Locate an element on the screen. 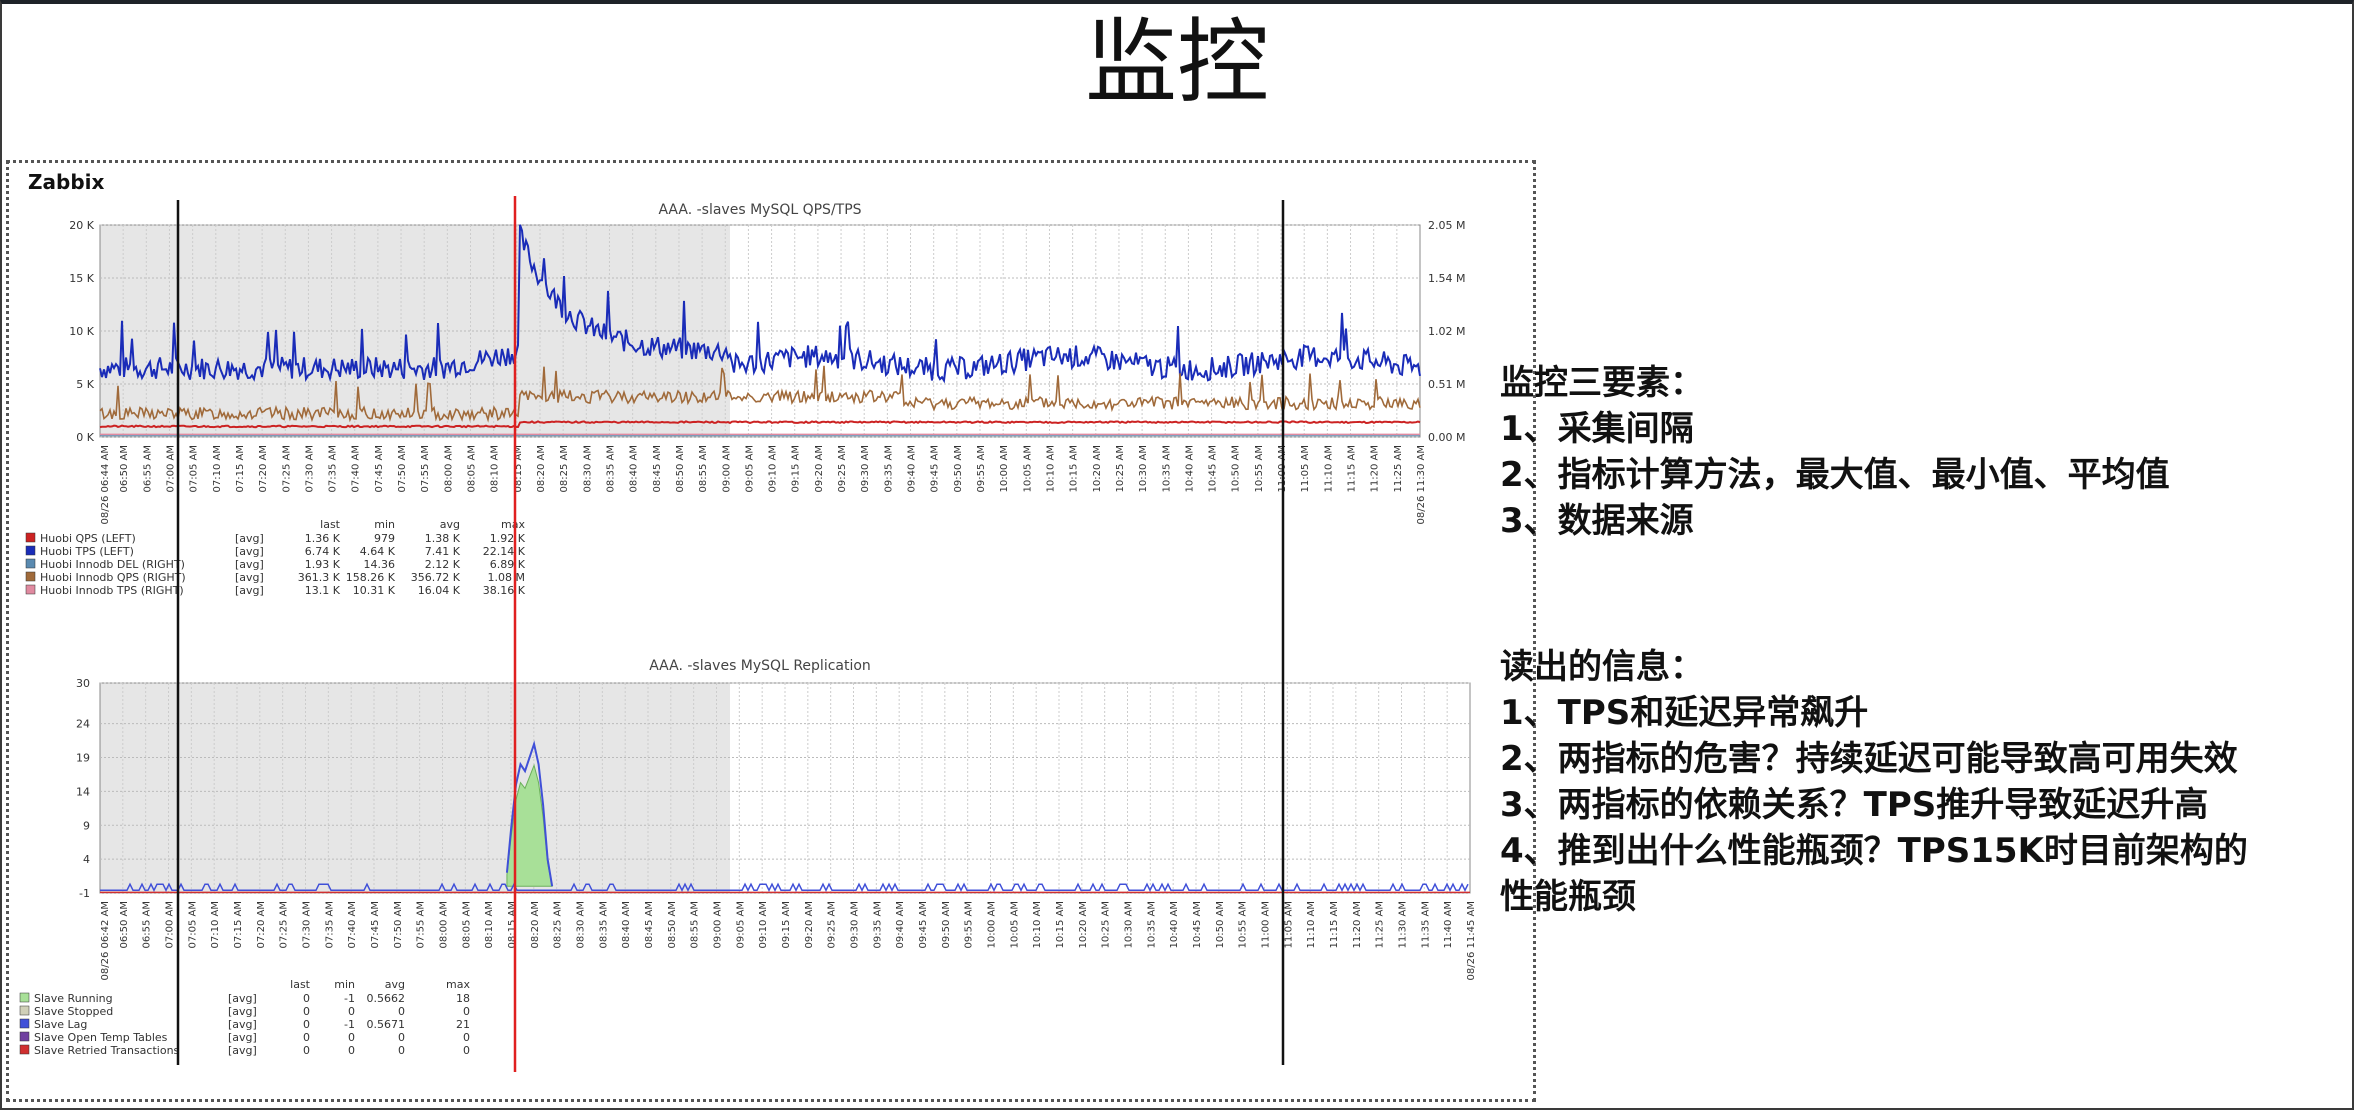 This screenshot has height=1110, width=2354. chart2-xtick: 11:40 AM is located at coordinates (1448, 924).